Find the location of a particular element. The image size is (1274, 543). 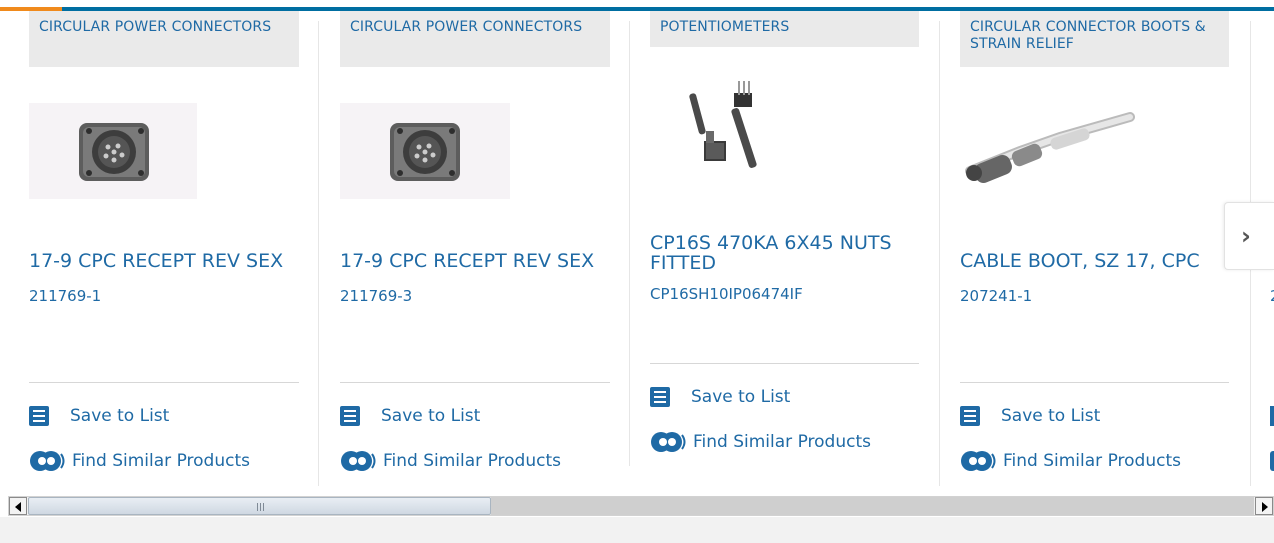

scrollbar-track is located at coordinates (872, 506).